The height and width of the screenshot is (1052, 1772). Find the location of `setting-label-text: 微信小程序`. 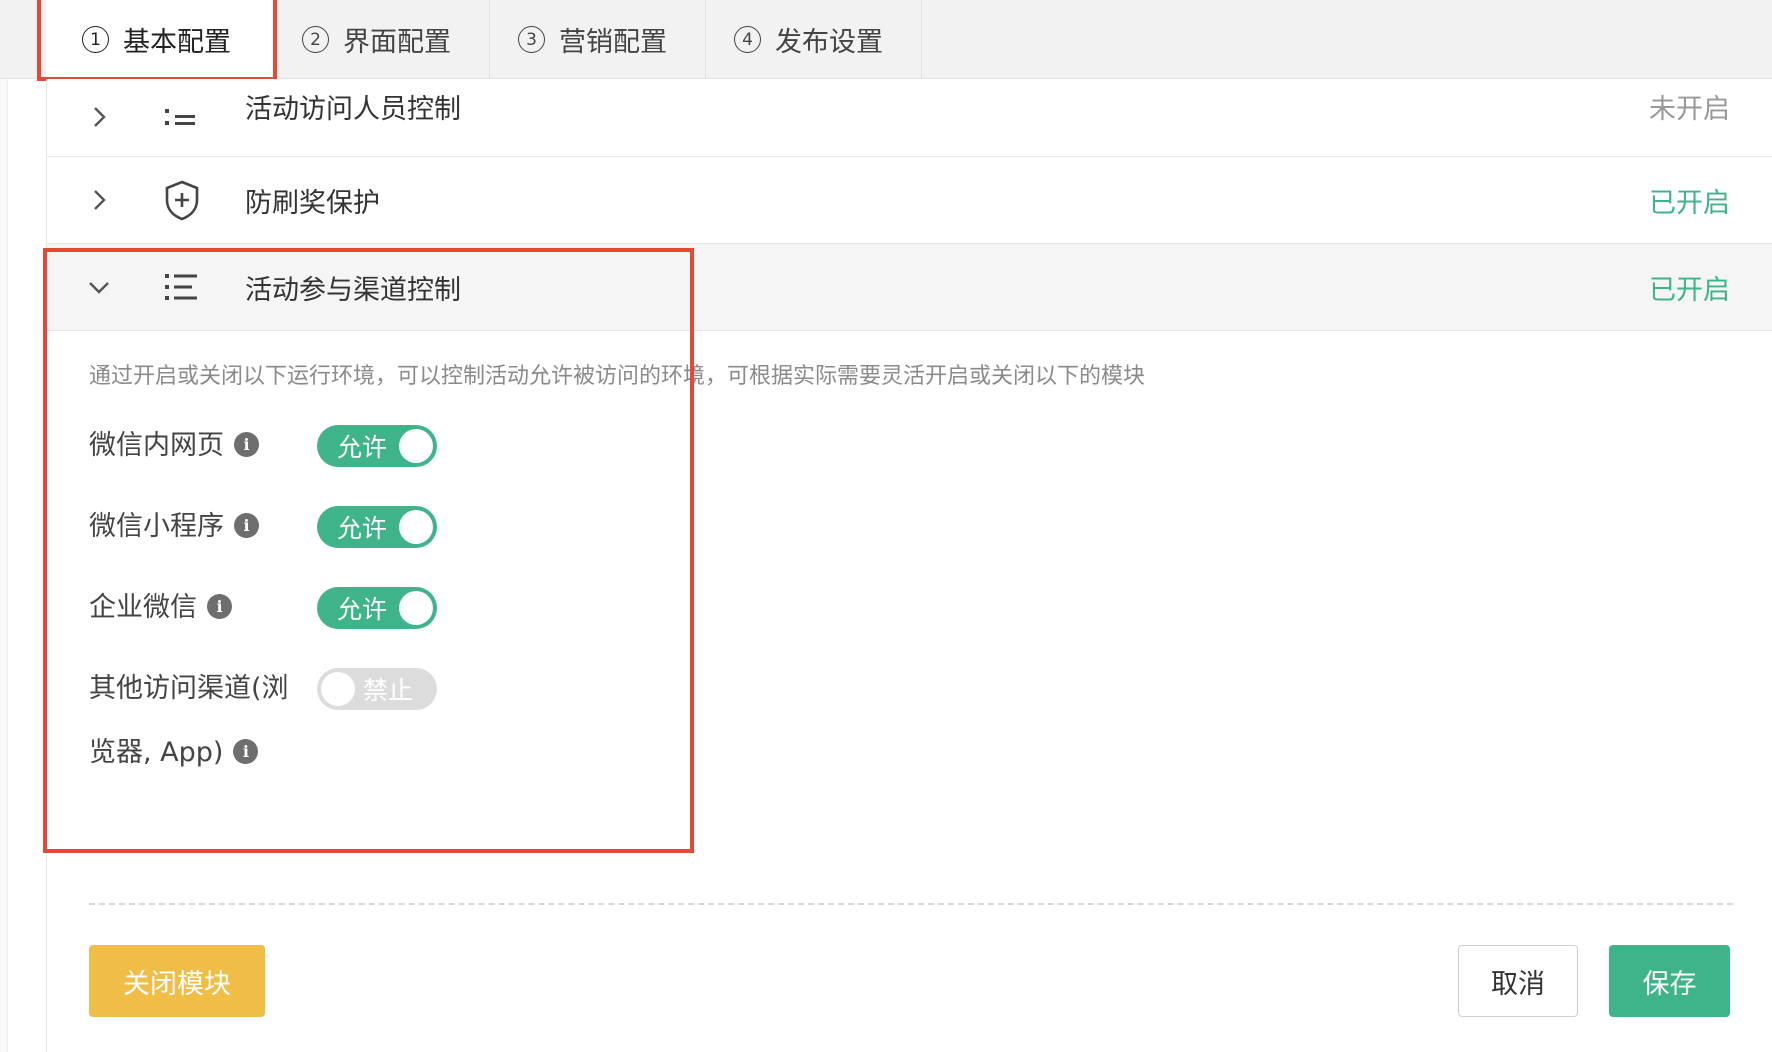

setting-label-text: 微信小程序 is located at coordinates (156, 526).